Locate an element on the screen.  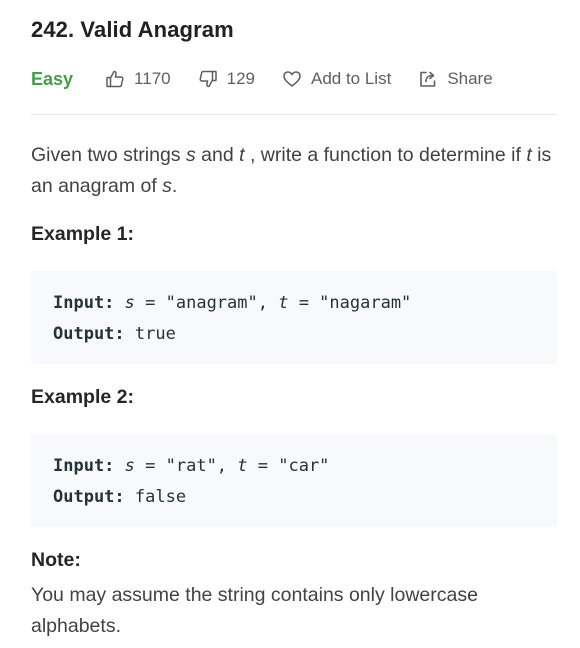
dislike-button: 129 is located at coordinates (226, 79).